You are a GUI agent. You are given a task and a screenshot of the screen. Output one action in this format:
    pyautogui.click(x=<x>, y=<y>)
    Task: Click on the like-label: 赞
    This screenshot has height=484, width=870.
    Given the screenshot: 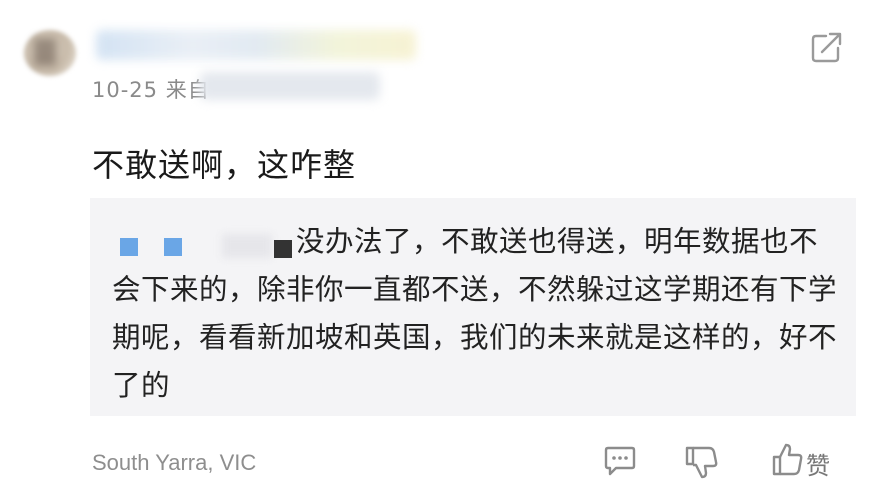 What is the action you would take?
    pyautogui.click(x=818, y=466)
    